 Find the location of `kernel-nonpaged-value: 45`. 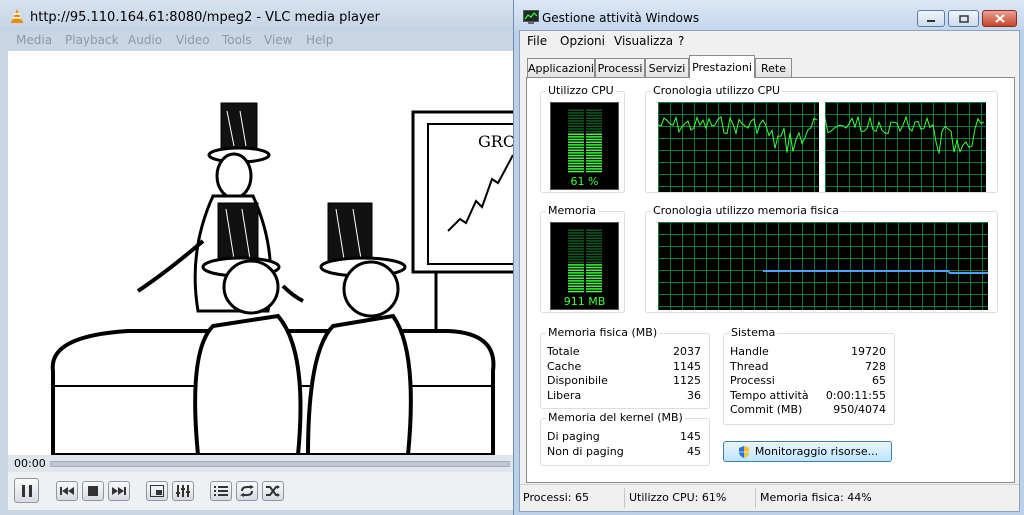

kernel-nonpaged-value: 45 is located at coordinates (694, 451).